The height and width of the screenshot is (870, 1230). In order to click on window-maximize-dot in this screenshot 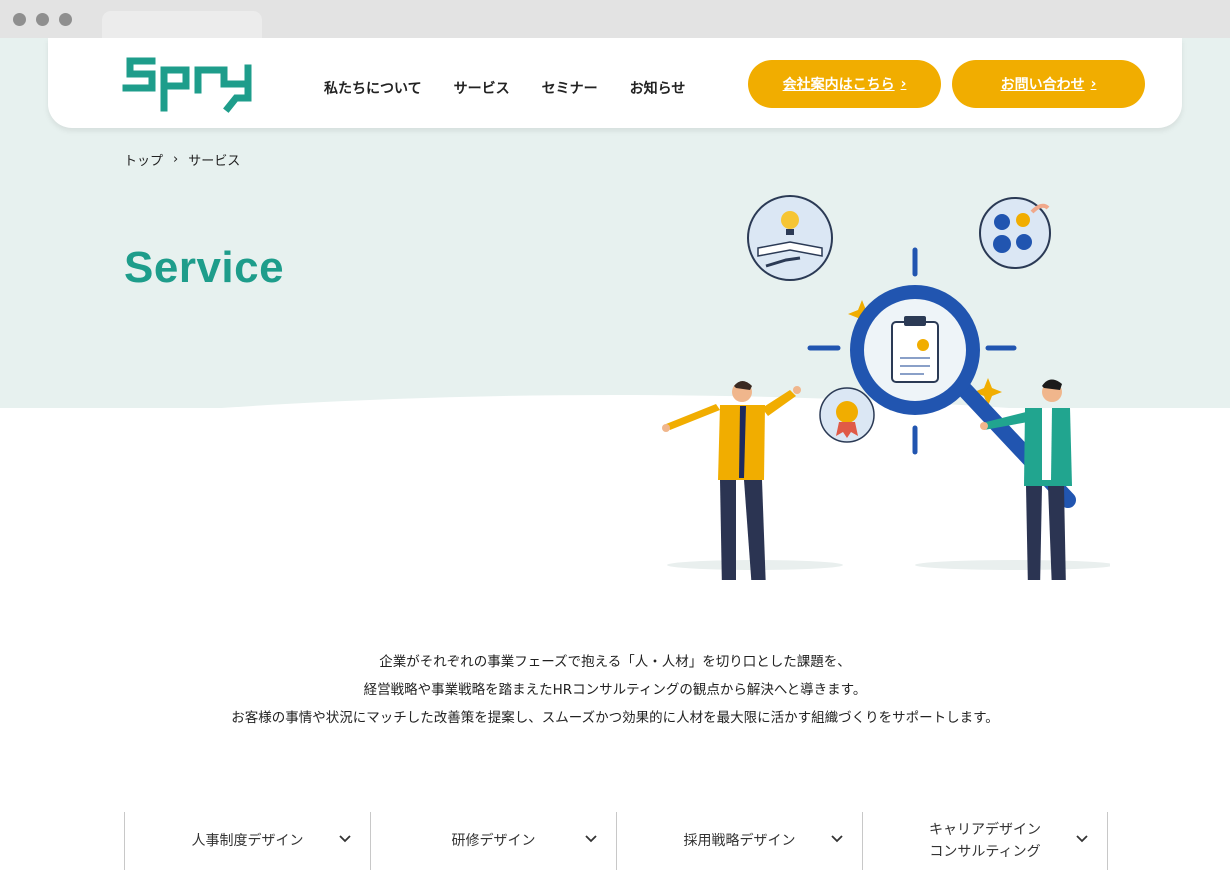, I will do `click(65, 19)`.